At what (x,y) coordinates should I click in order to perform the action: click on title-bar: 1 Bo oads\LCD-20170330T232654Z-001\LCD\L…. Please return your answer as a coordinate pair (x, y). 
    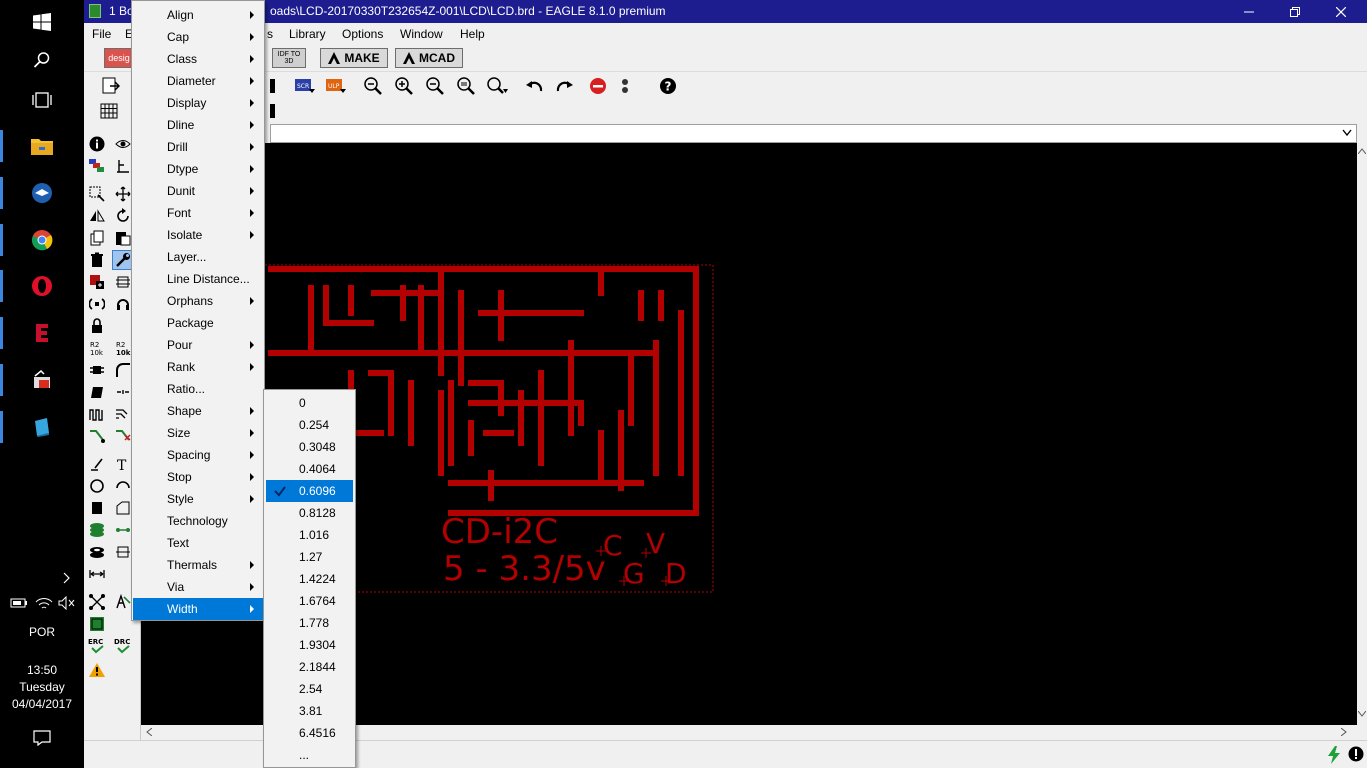
    Looking at the image, I should click on (725, 11).